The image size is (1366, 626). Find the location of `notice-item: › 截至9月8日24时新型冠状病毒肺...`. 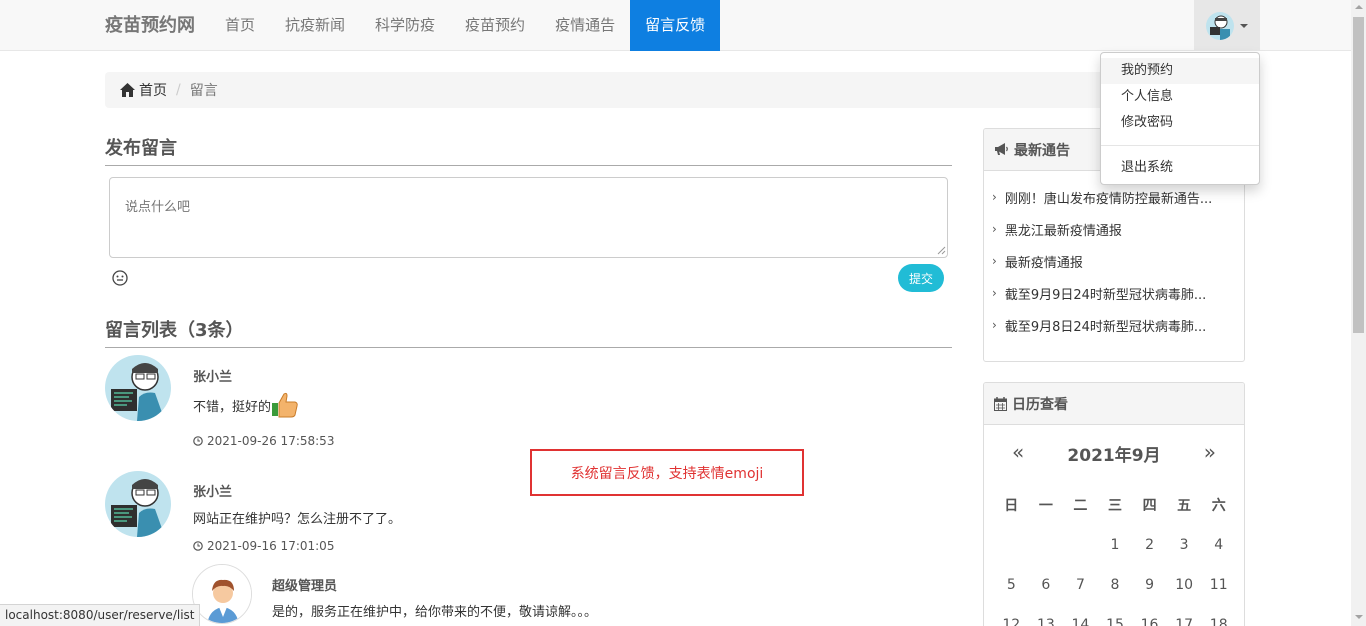

notice-item: › 截至9月8日24时新型冠状病毒肺... is located at coordinates (1114, 325).